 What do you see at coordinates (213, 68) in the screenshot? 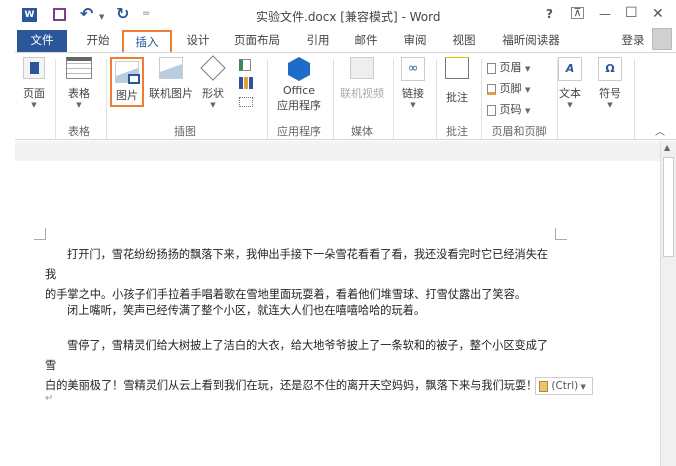
I see `shapes-icon` at bounding box center [213, 68].